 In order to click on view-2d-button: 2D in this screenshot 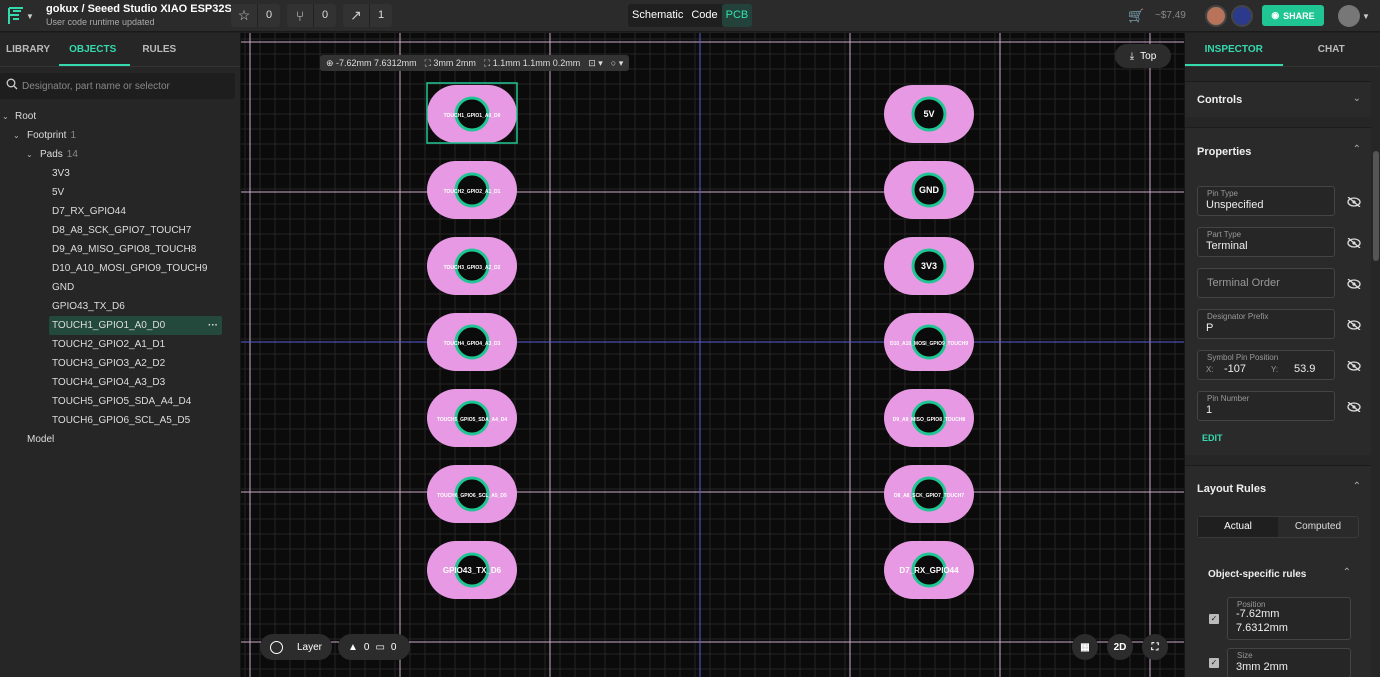, I will do `click(1120, 647)`.